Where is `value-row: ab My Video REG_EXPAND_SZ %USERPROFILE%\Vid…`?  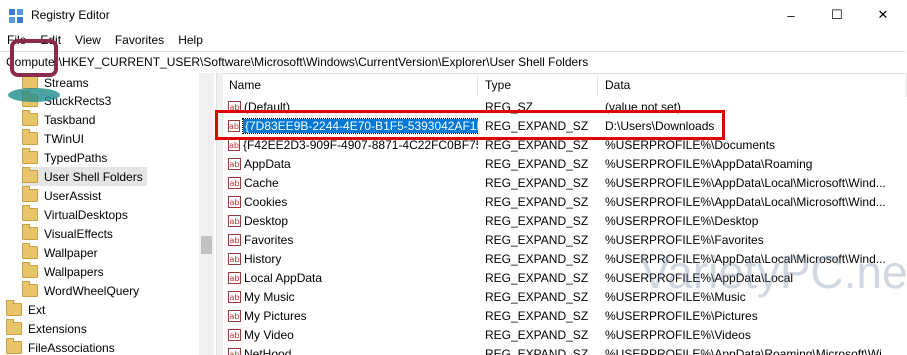
value-row: ab My Video REG_EXPAND_SZ %USERPROFILE%\Vid… is located at coordinates (564, 334).